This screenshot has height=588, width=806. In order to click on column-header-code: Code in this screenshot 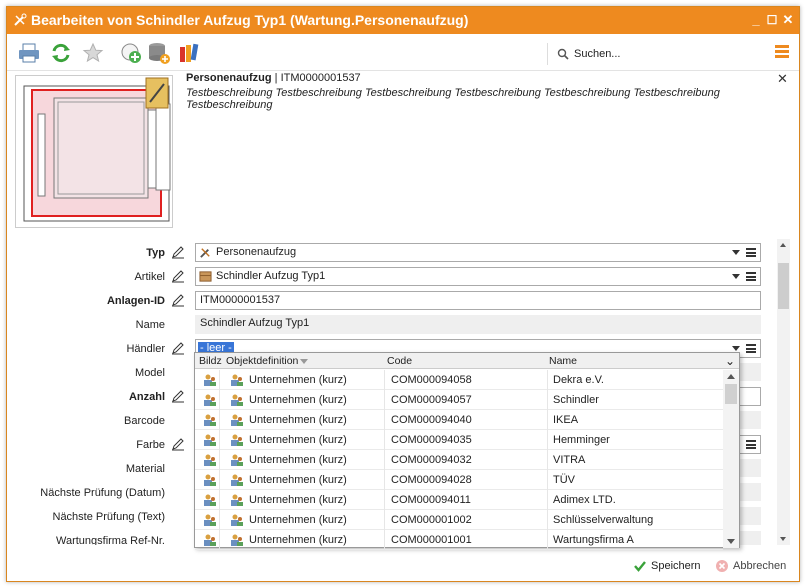, I will do `click(399, 361)`.